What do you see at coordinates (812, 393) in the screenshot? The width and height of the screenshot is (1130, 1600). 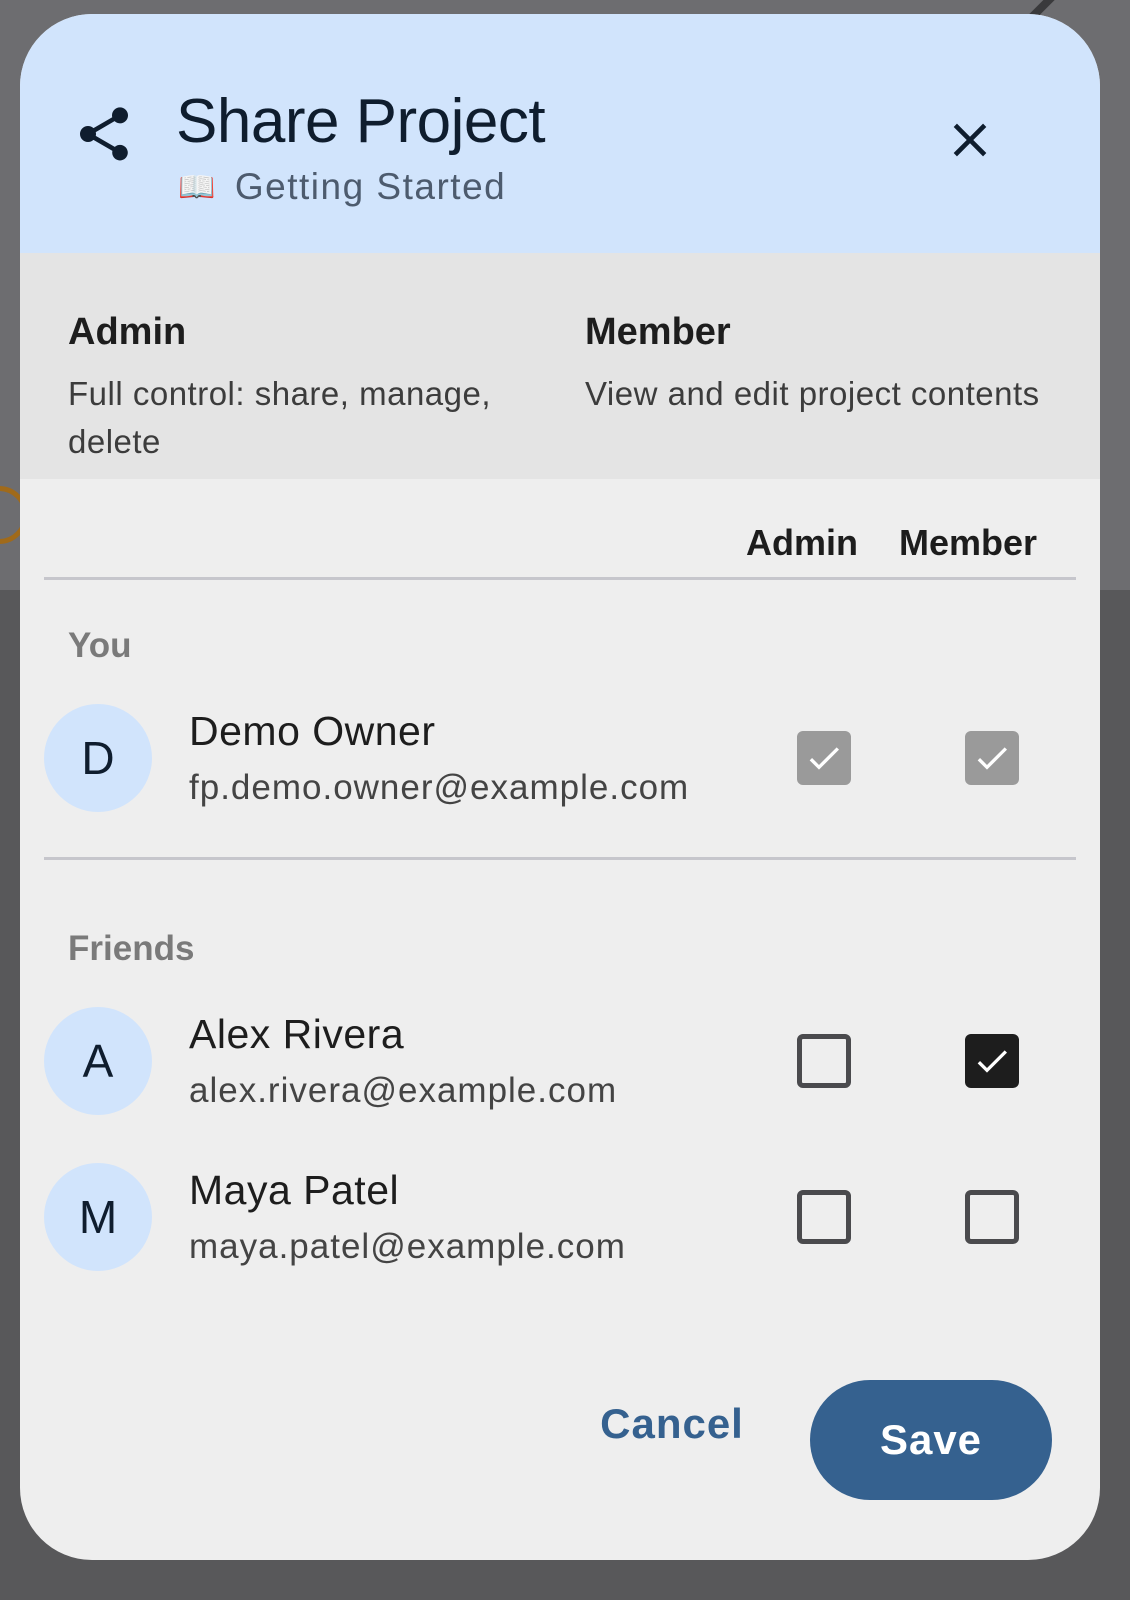 I see `legend-member-description: View and edit project contents` at bounding box center [812, 393].